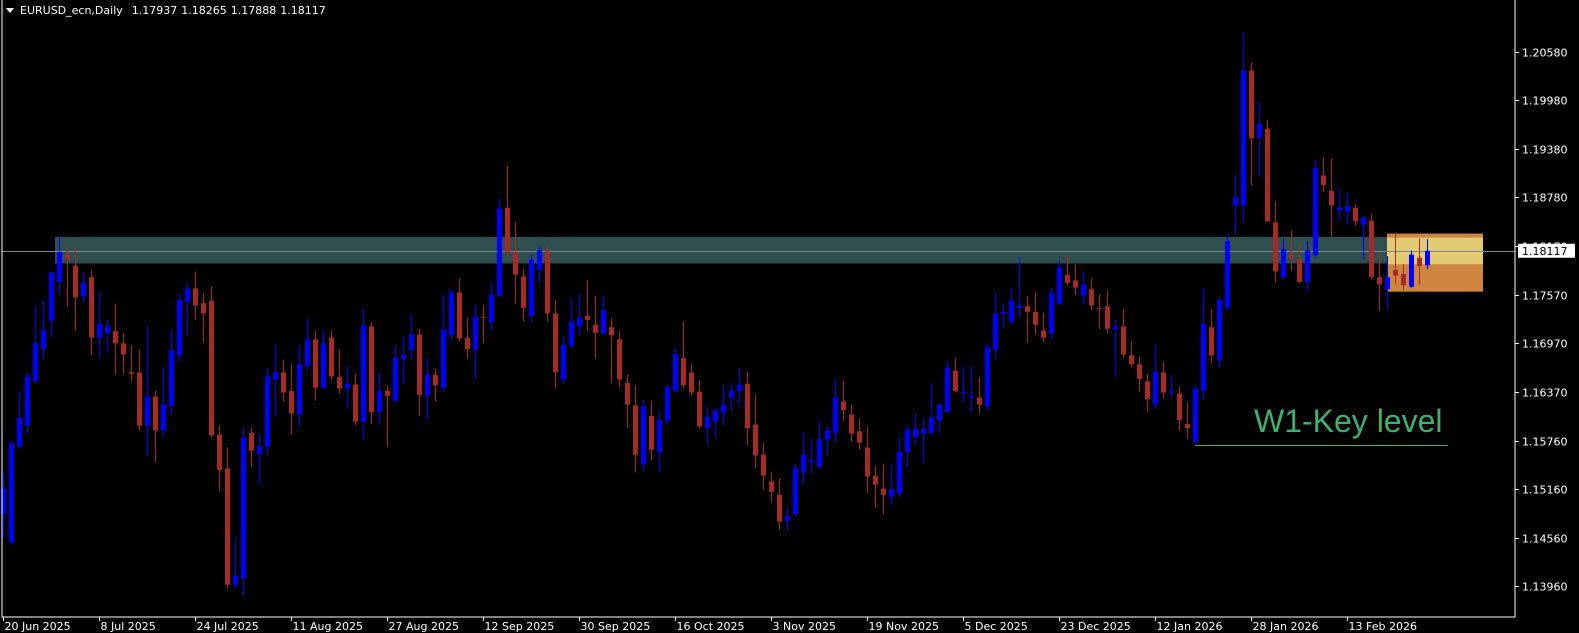  Describe the element at coordinates (1545, 198) in the screenshot. I see `y-tick-label: 1.18780` at that location.